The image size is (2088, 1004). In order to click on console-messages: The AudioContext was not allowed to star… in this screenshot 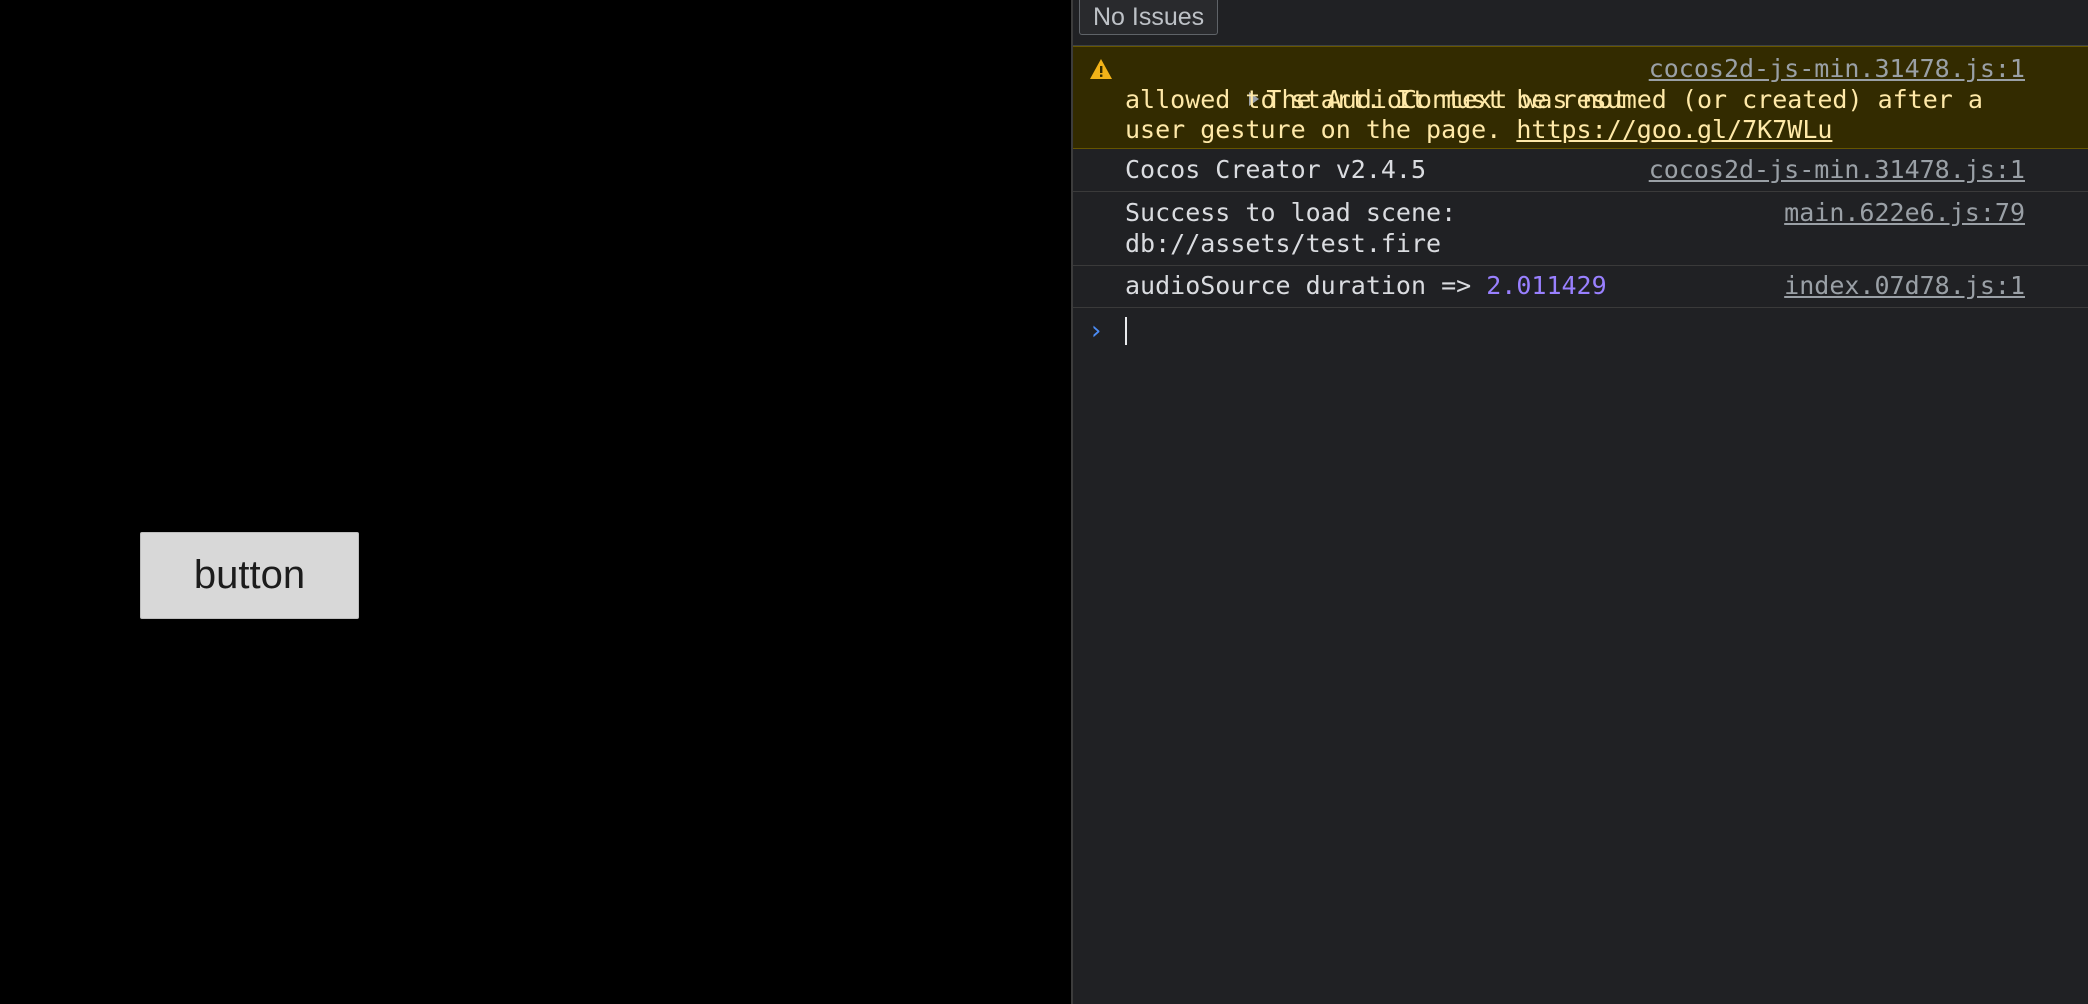, I will do `click(1580, 199)`.